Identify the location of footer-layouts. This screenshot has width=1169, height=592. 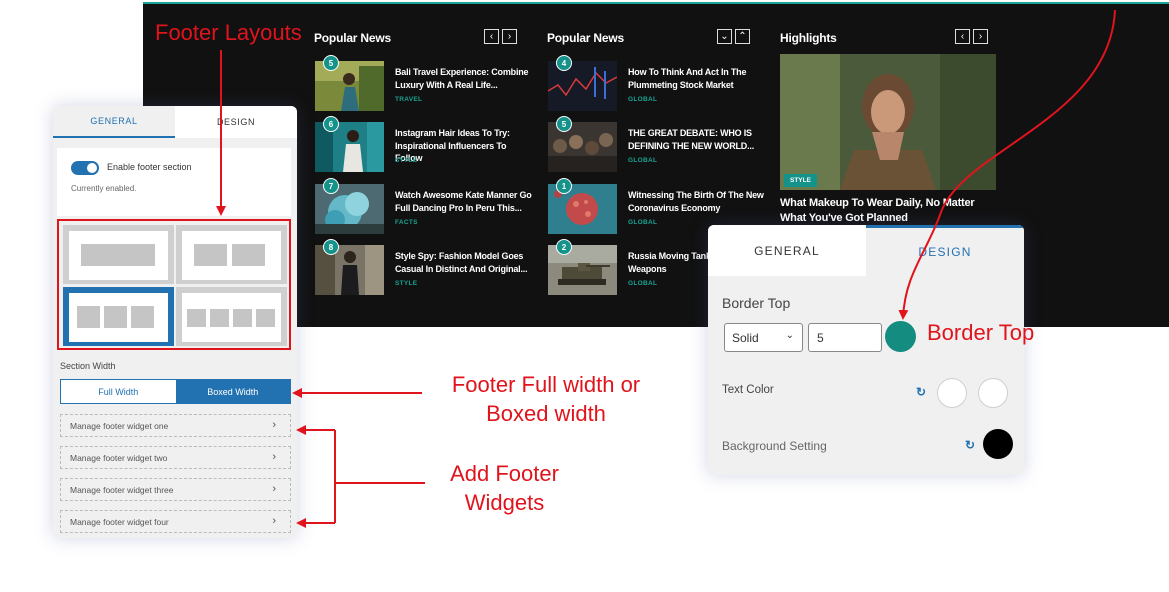
(174, 284).